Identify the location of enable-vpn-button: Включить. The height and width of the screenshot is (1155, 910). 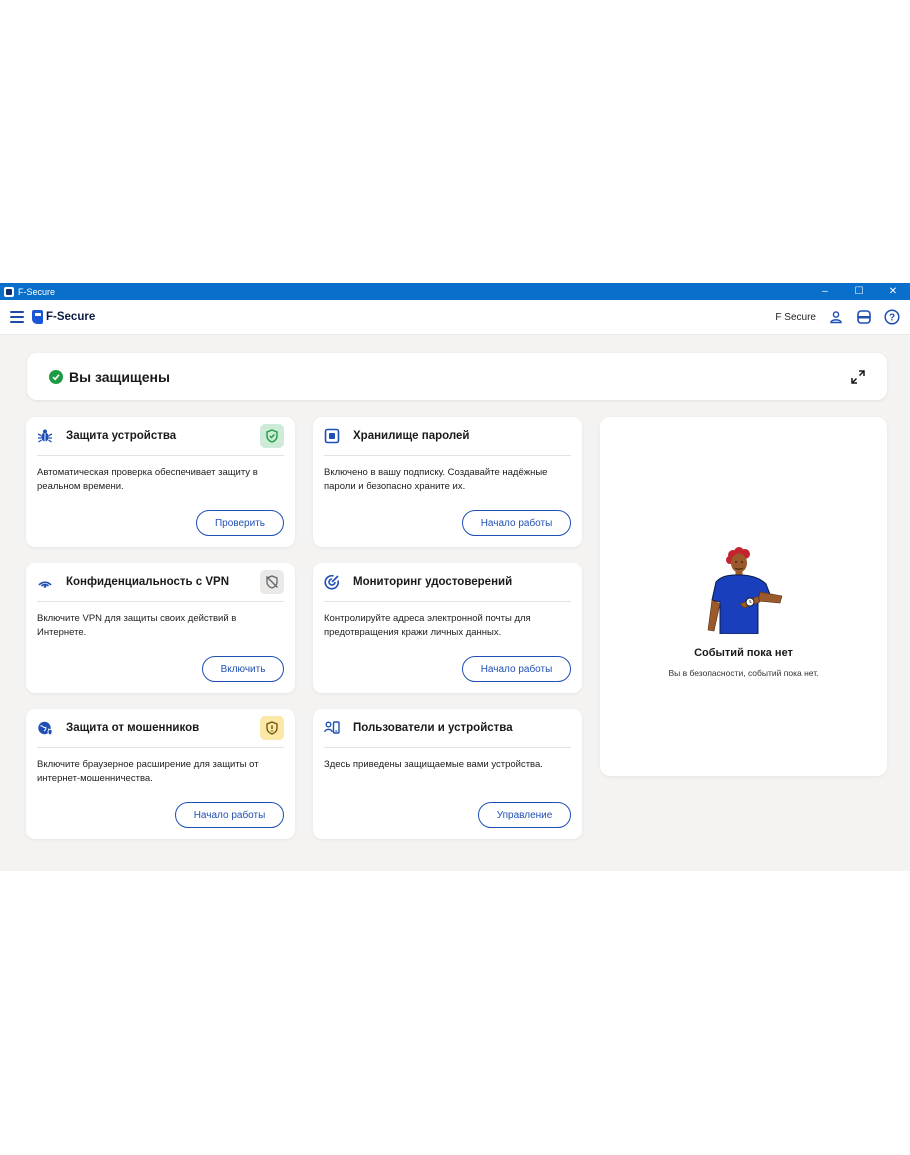
(243, 669).